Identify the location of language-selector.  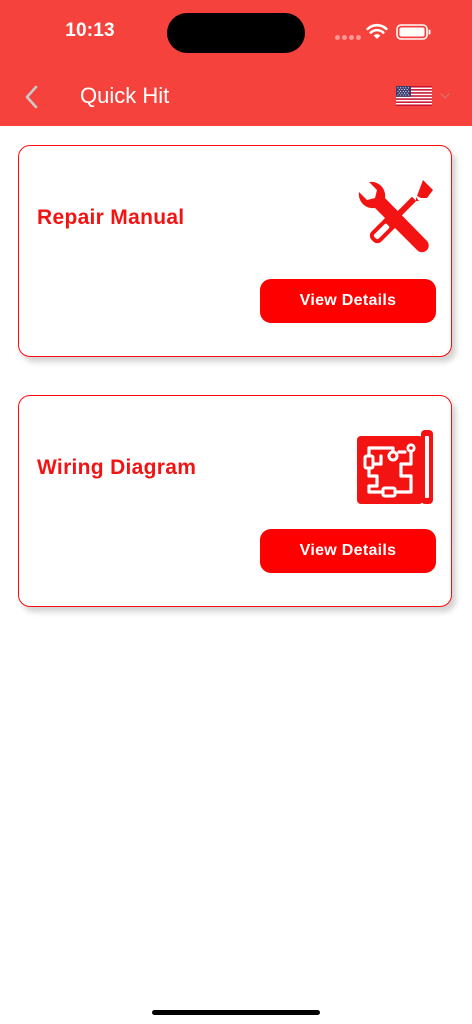
(427, 96).